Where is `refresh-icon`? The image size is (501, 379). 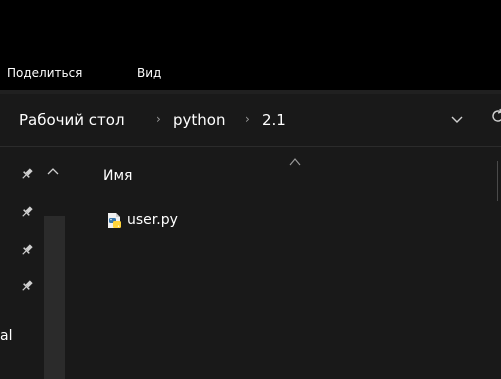 refresh-icon is located at coordinates (495, 116).